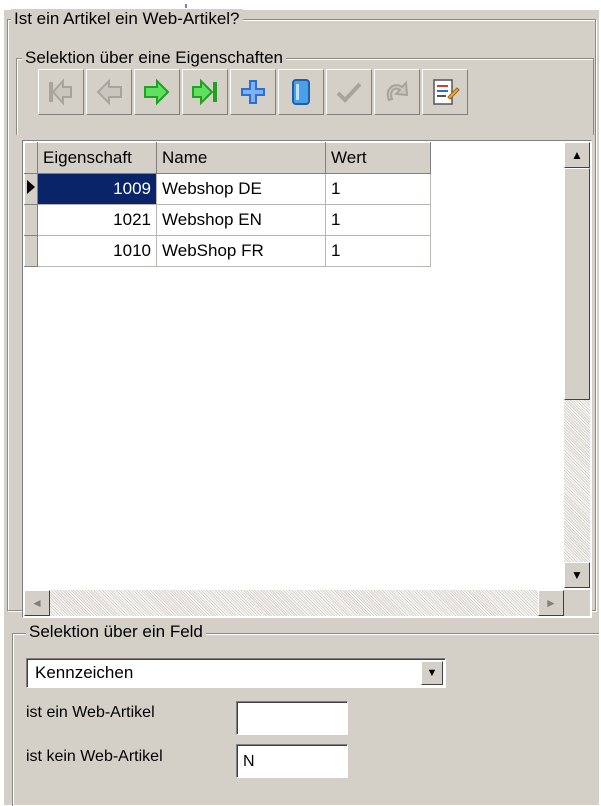 The width and height of the screenshot is (601, 806). I want to click on table-row: 1021 Webshop EN 1, so click(227, 220).